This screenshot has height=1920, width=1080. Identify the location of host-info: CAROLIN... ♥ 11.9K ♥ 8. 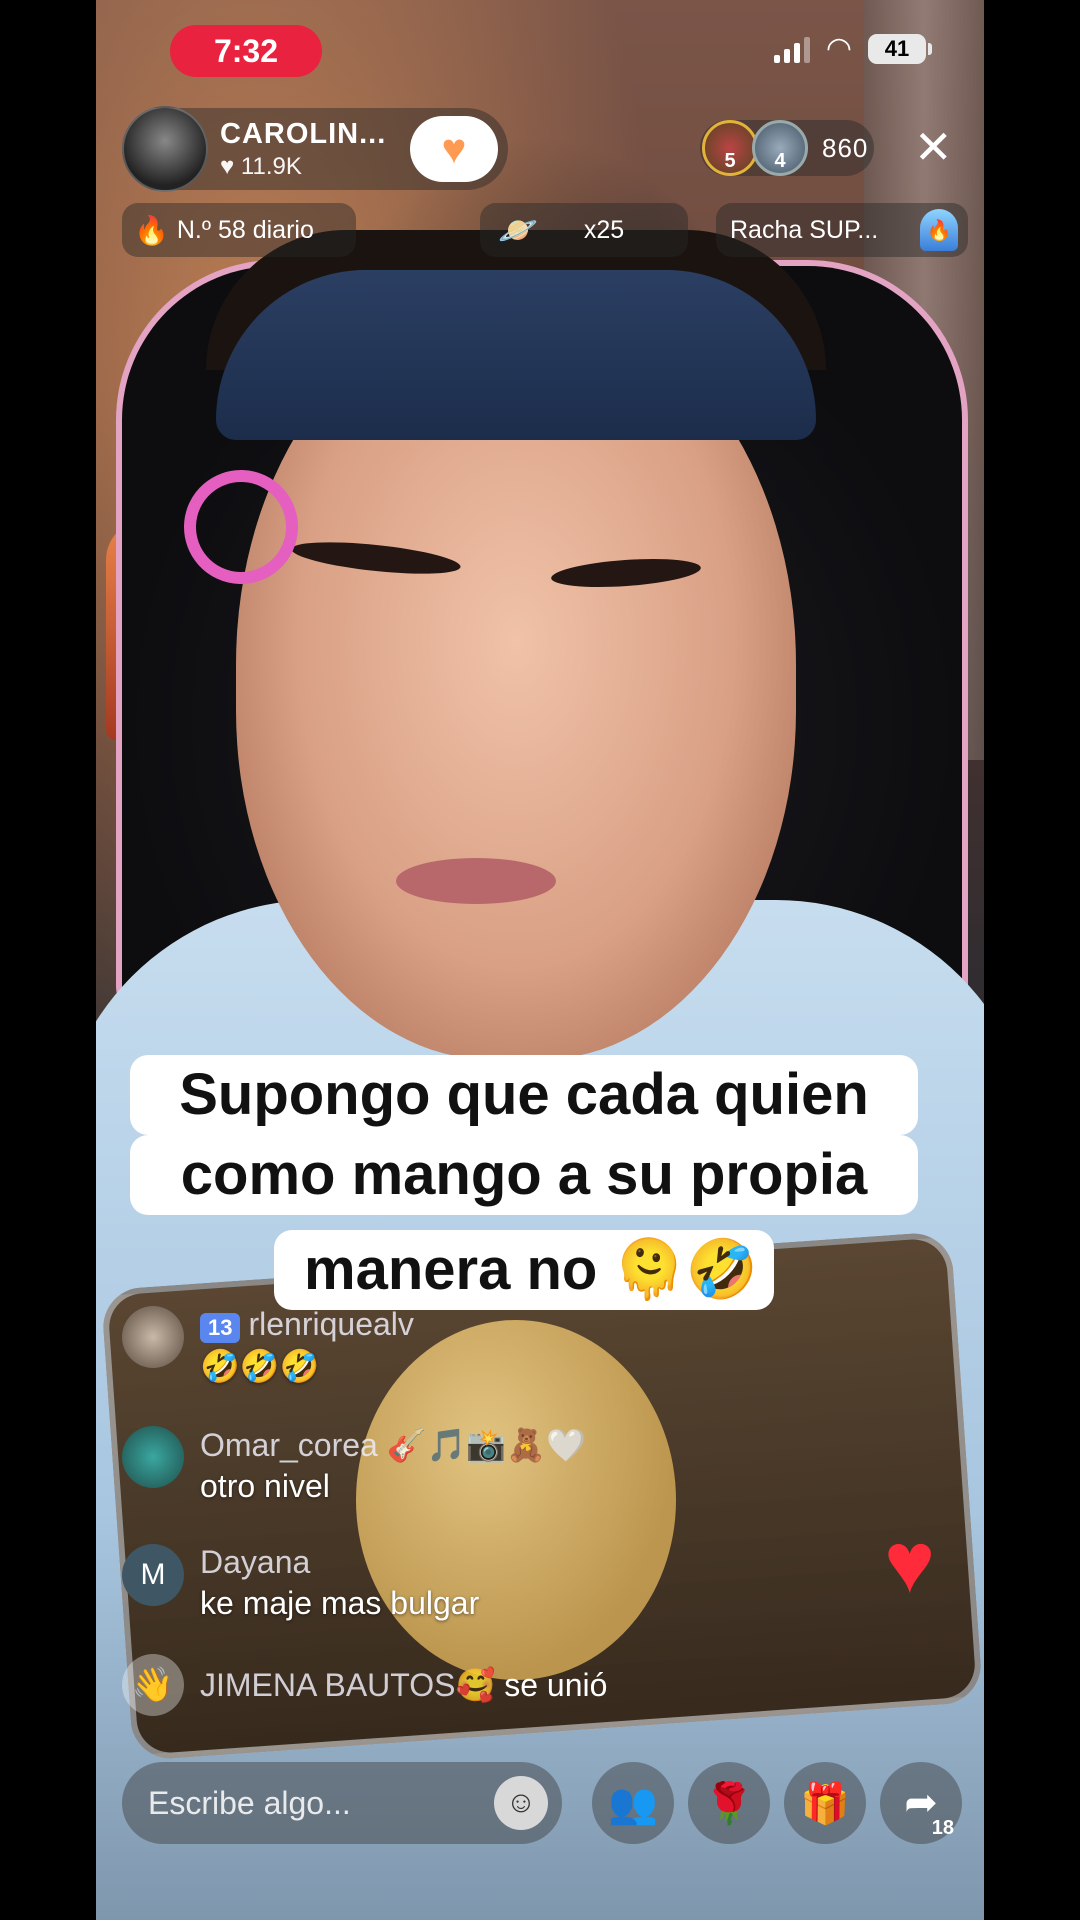
(315, 149).